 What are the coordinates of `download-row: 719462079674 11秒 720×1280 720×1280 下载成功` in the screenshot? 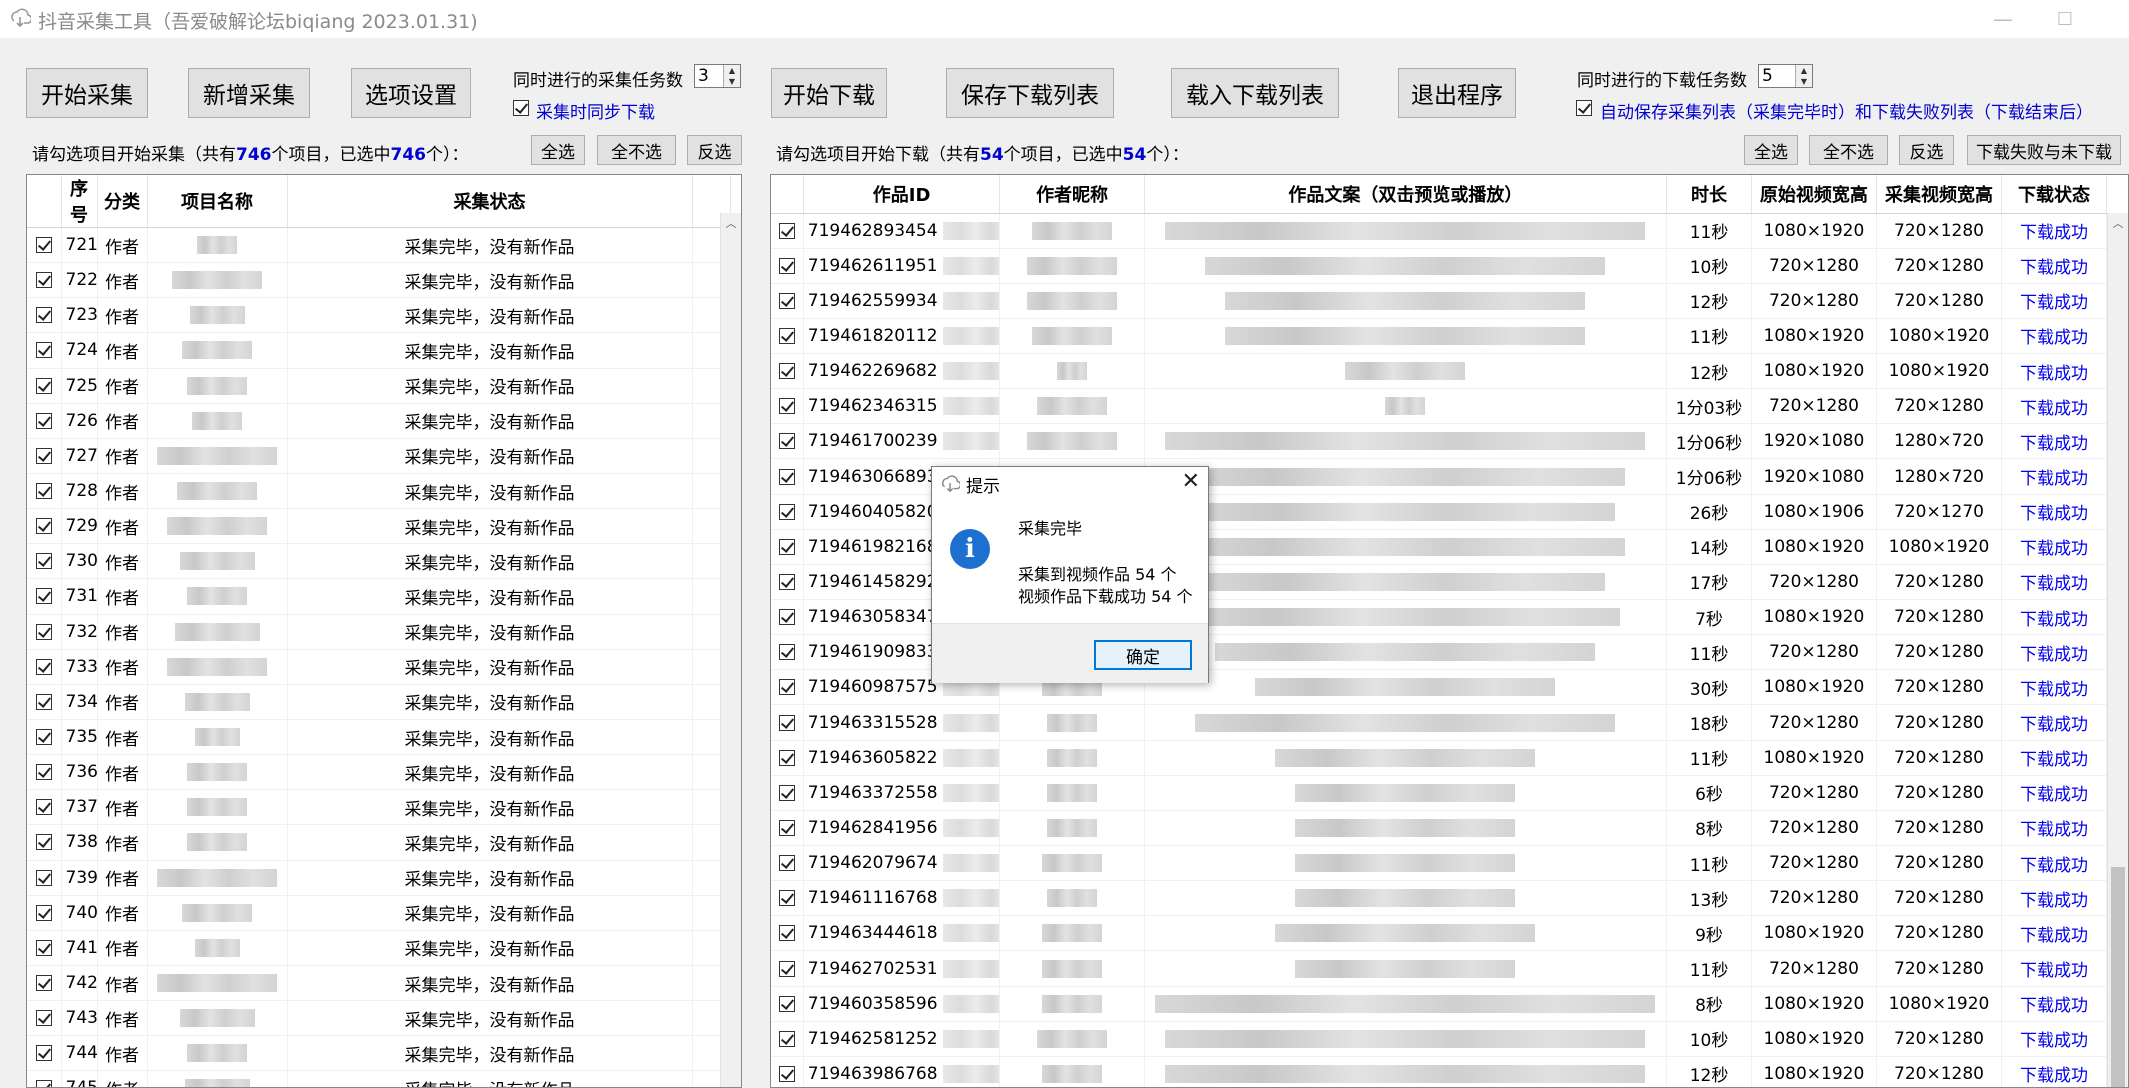 It's located at (1439, 863).